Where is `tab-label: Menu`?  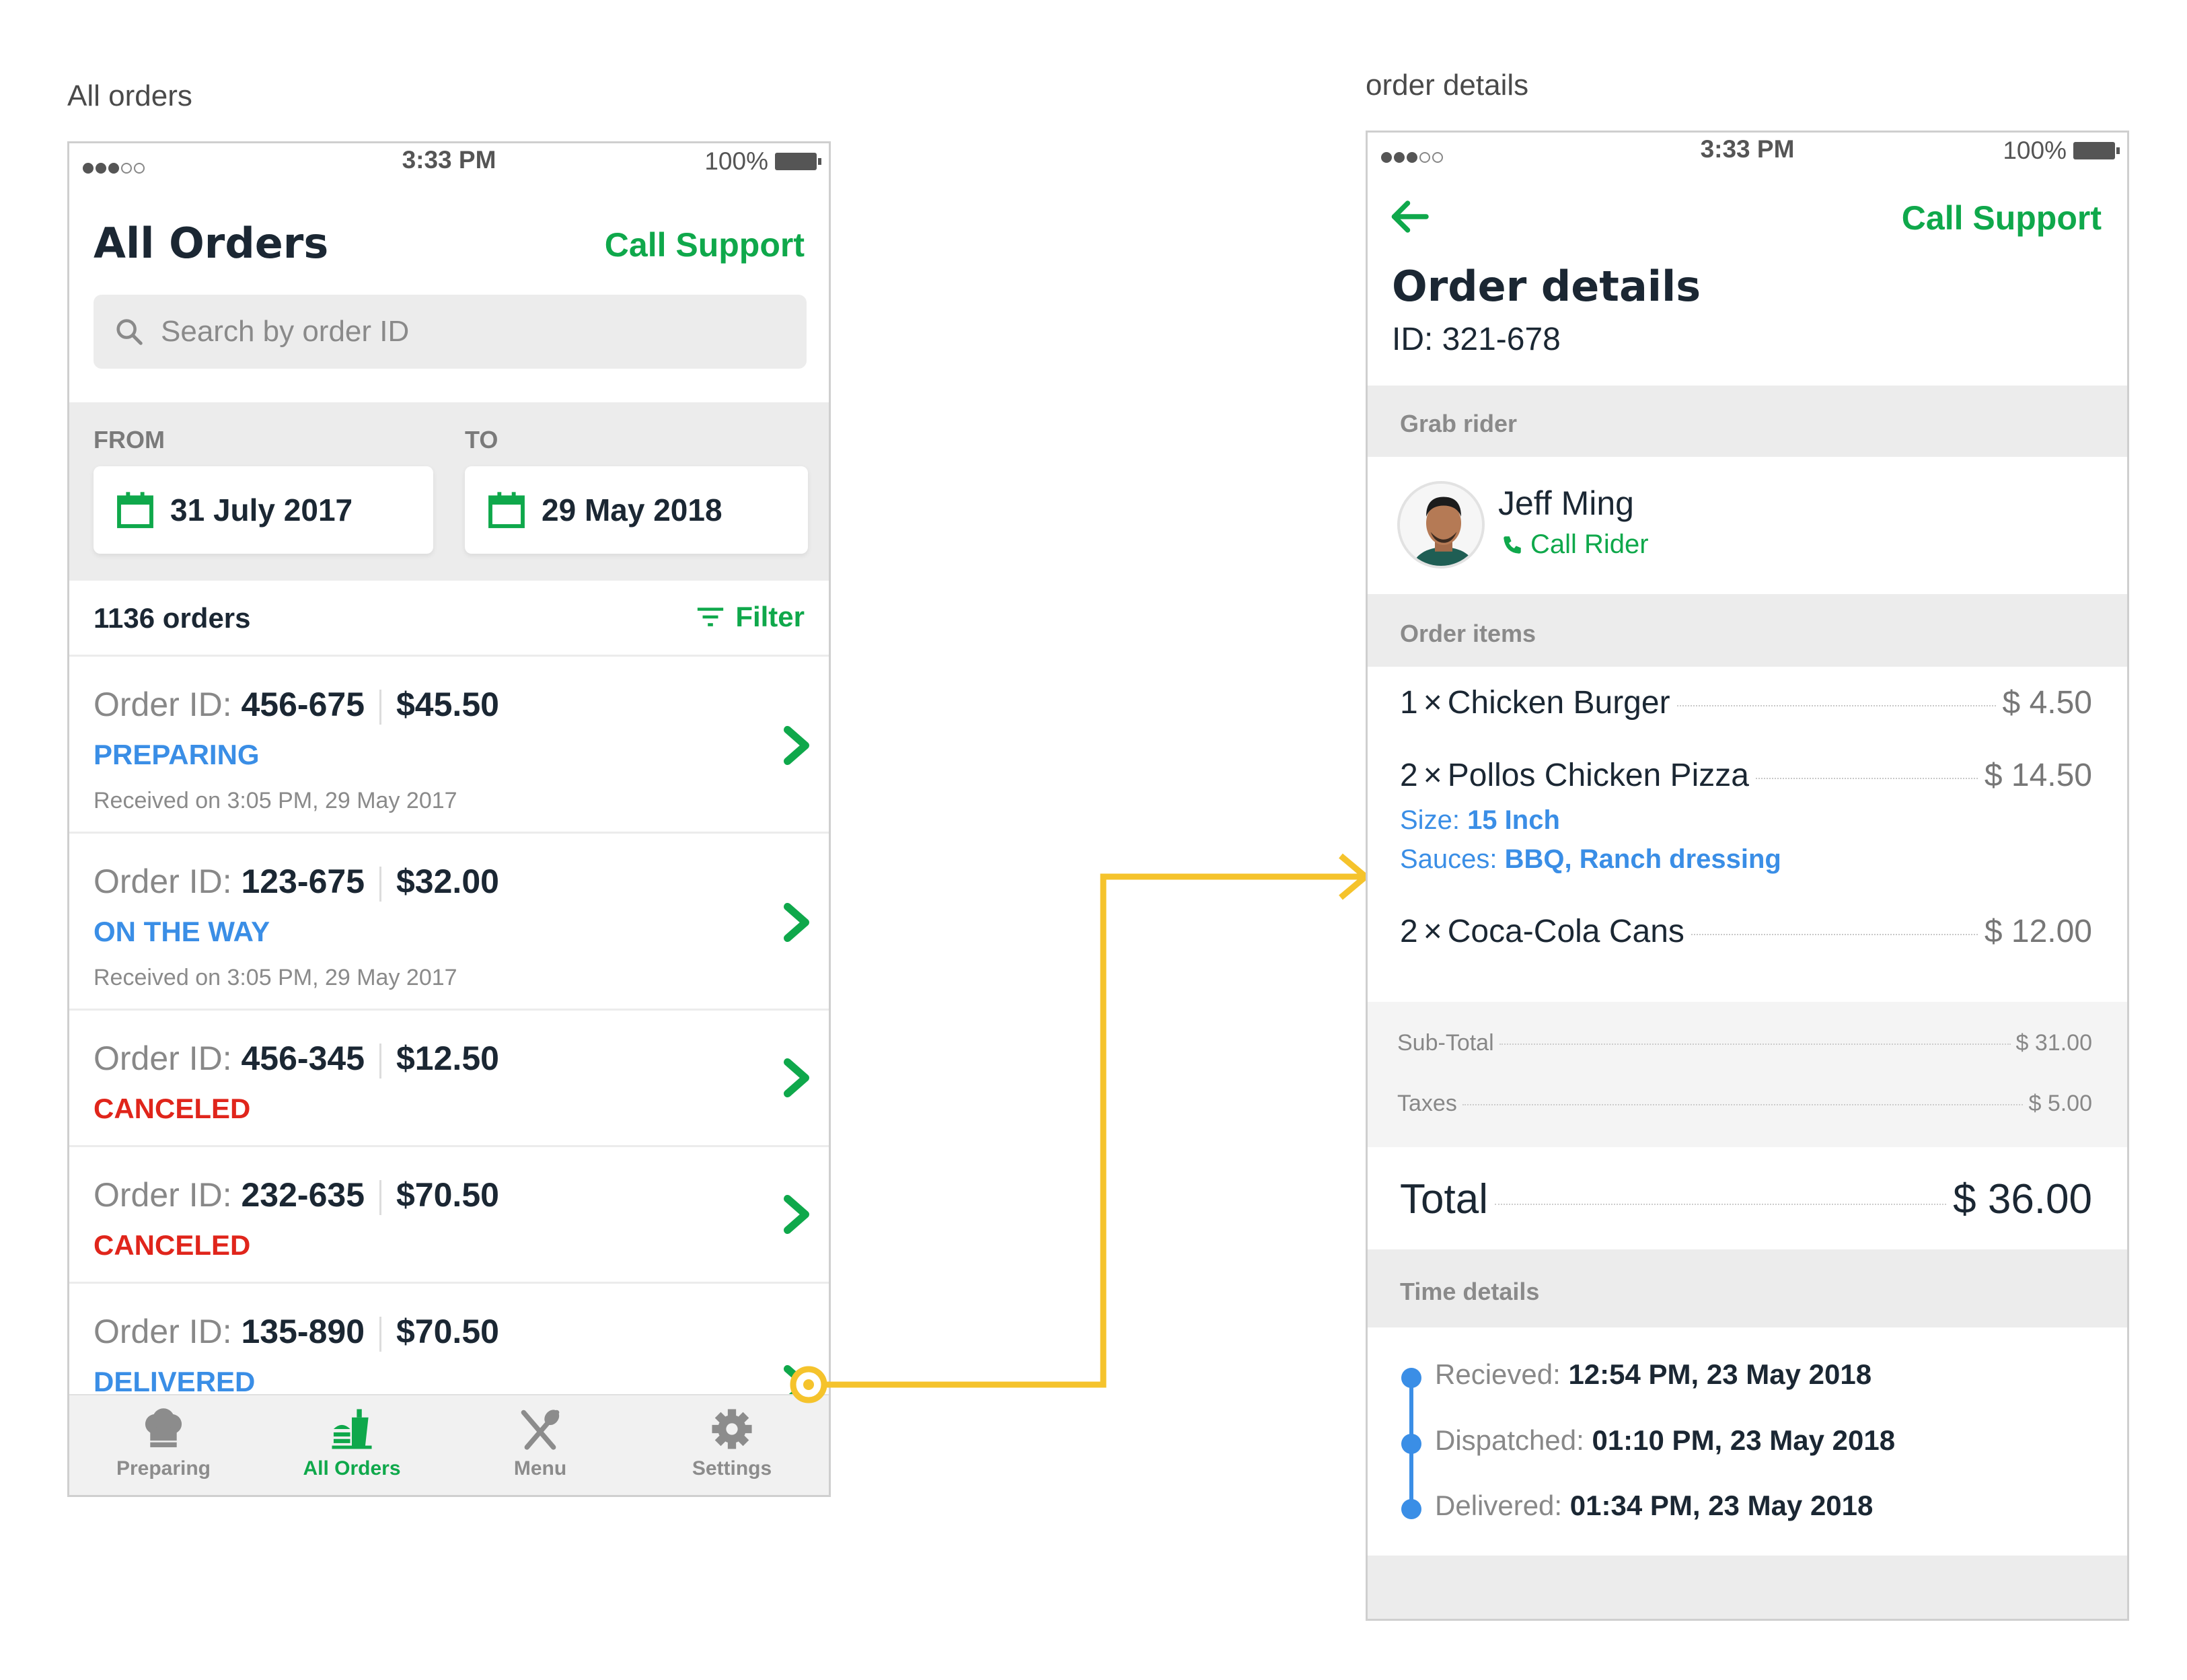
tab-label: Menu is located at coordinates (540, 1469).